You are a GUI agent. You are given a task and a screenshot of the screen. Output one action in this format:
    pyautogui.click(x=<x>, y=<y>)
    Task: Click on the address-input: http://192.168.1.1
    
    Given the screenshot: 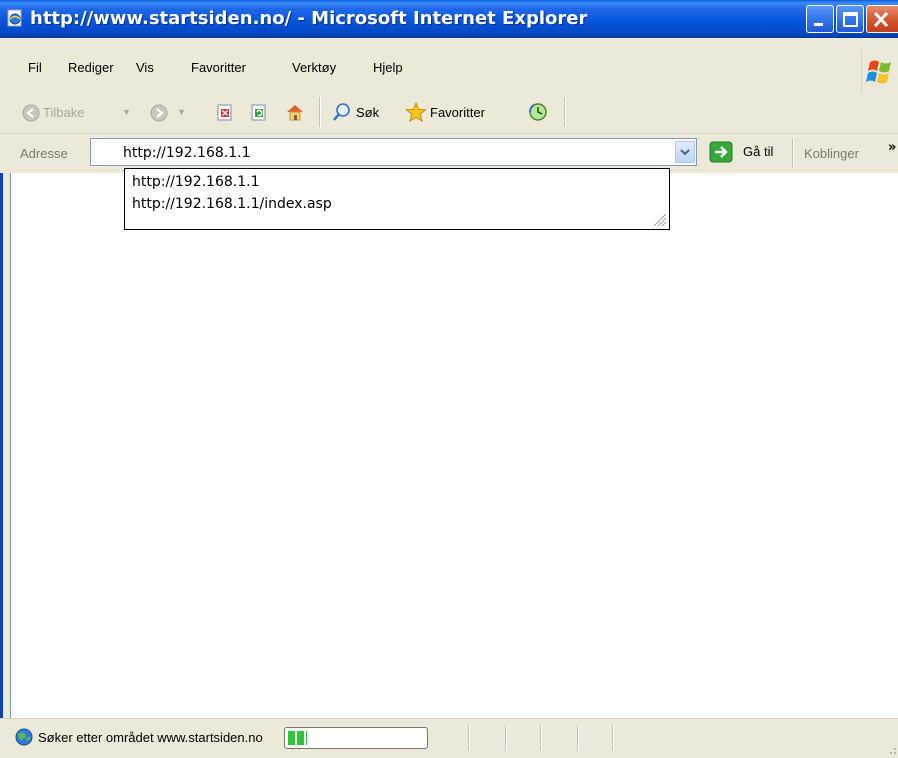 What is the action you would take?
    pyautogui.click(x=393, y=152)
    